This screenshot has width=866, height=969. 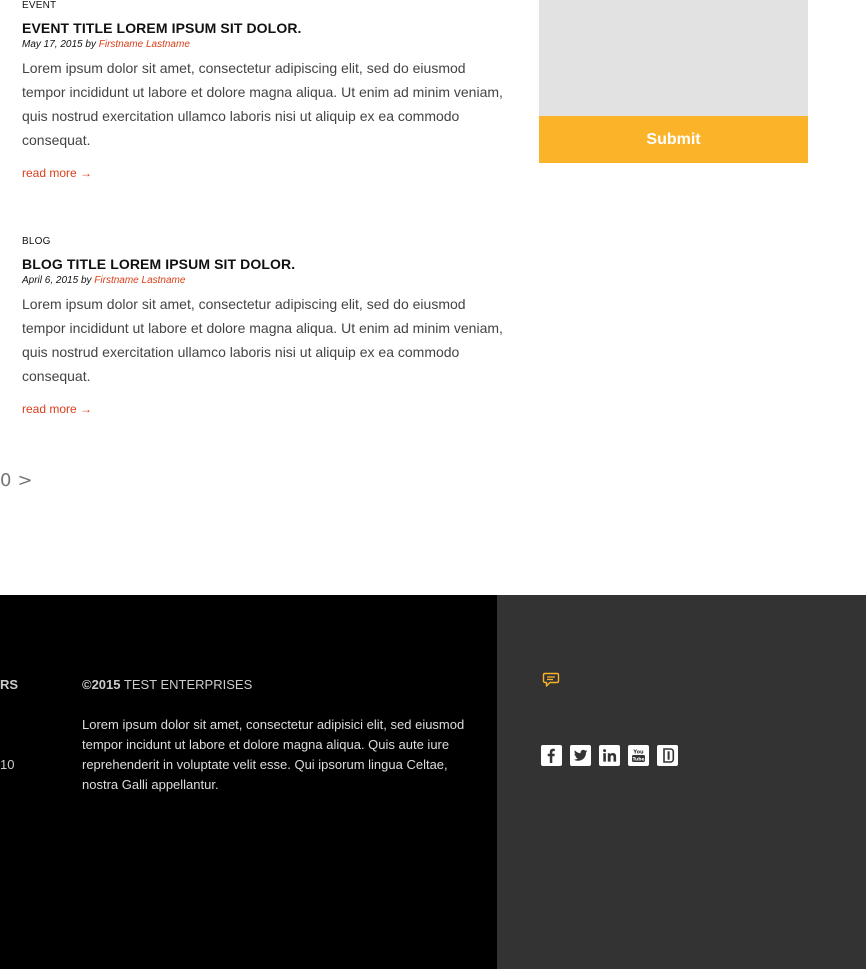 What do you see at coordinates (188, 684) in the screenshot?
I see `company-name: TEST ENTERPRISES` at bounding box center [188, 684].